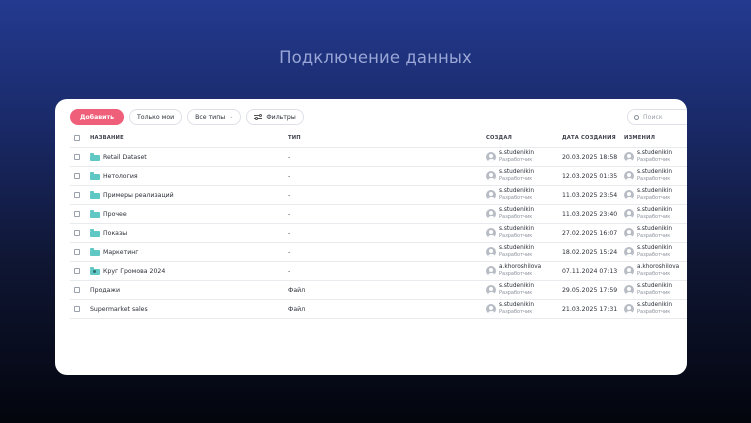  Describe the element at coordinates (214, 117) in the screenshot. I see `type-select: Все типы ⌄` at that location.